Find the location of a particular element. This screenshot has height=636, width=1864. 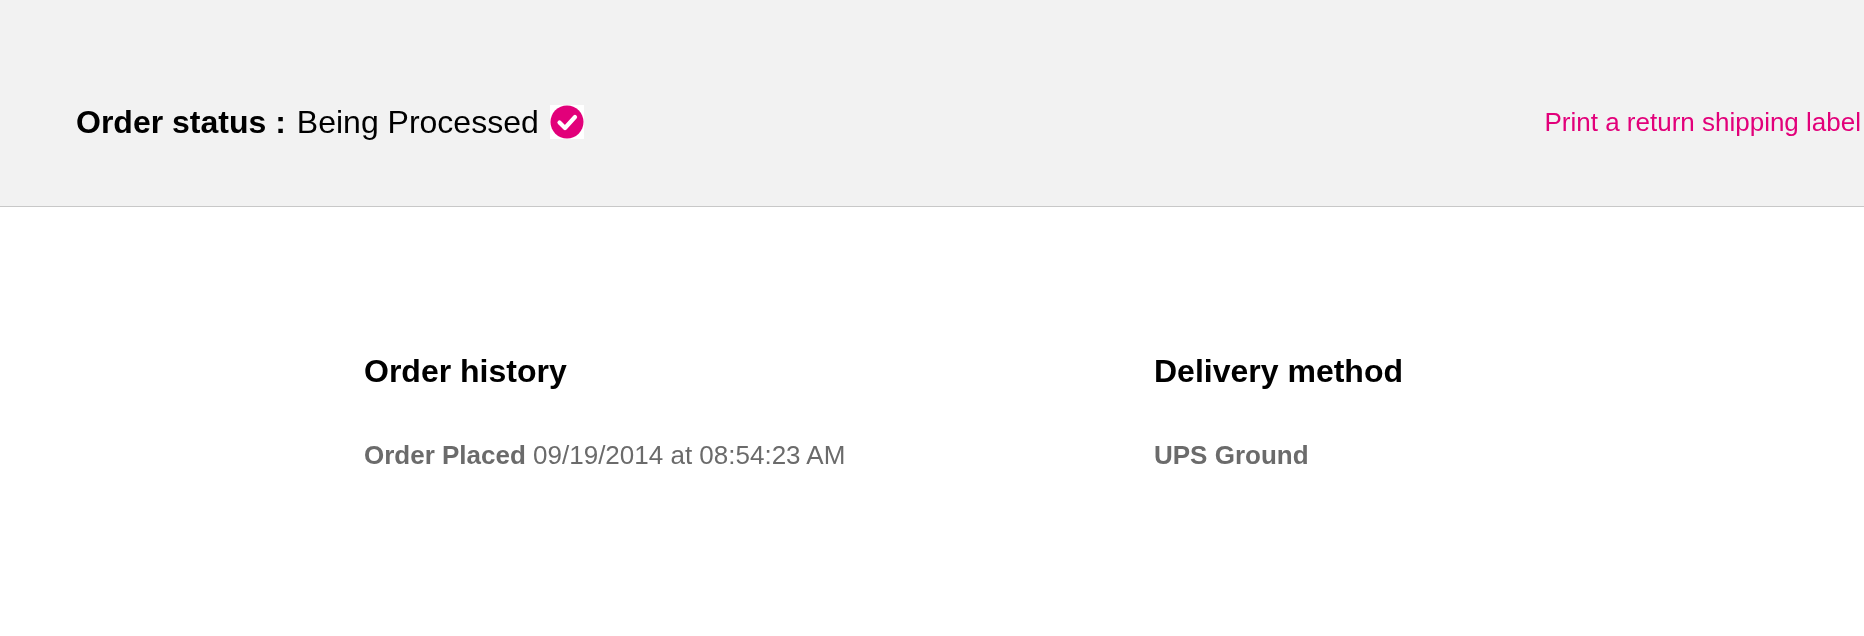

delivery-method-text: UPS Ground is located at coordinates (1231, 455).